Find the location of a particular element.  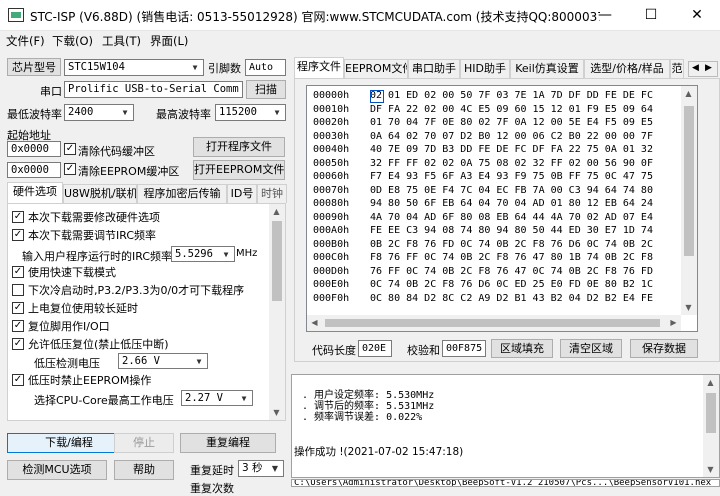

menu-file: 文件(F) is located at coordinates (25, 41).